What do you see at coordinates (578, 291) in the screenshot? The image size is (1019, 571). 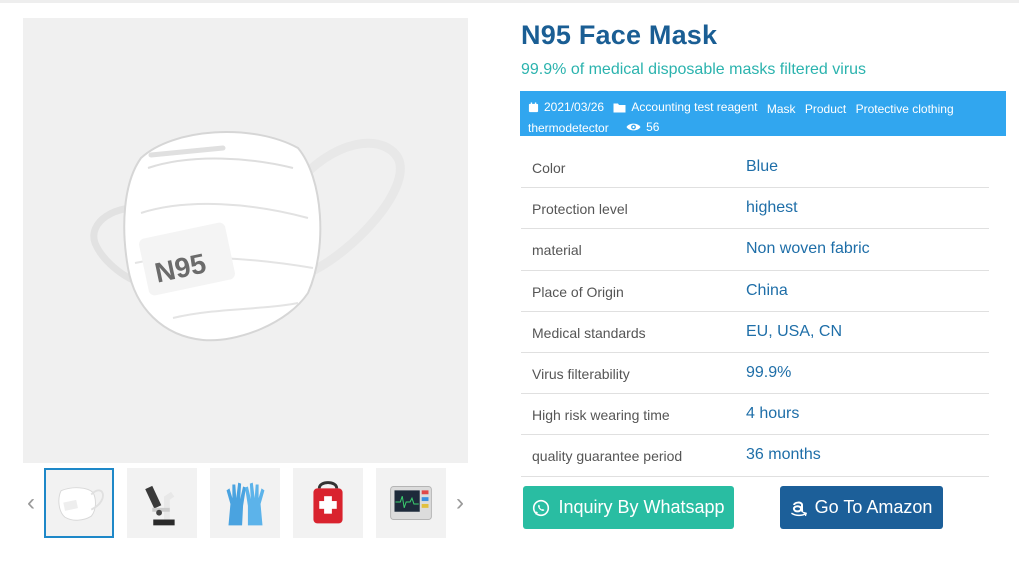 I see `spec-label: Place of Origin` at bounding box center [578, 291].